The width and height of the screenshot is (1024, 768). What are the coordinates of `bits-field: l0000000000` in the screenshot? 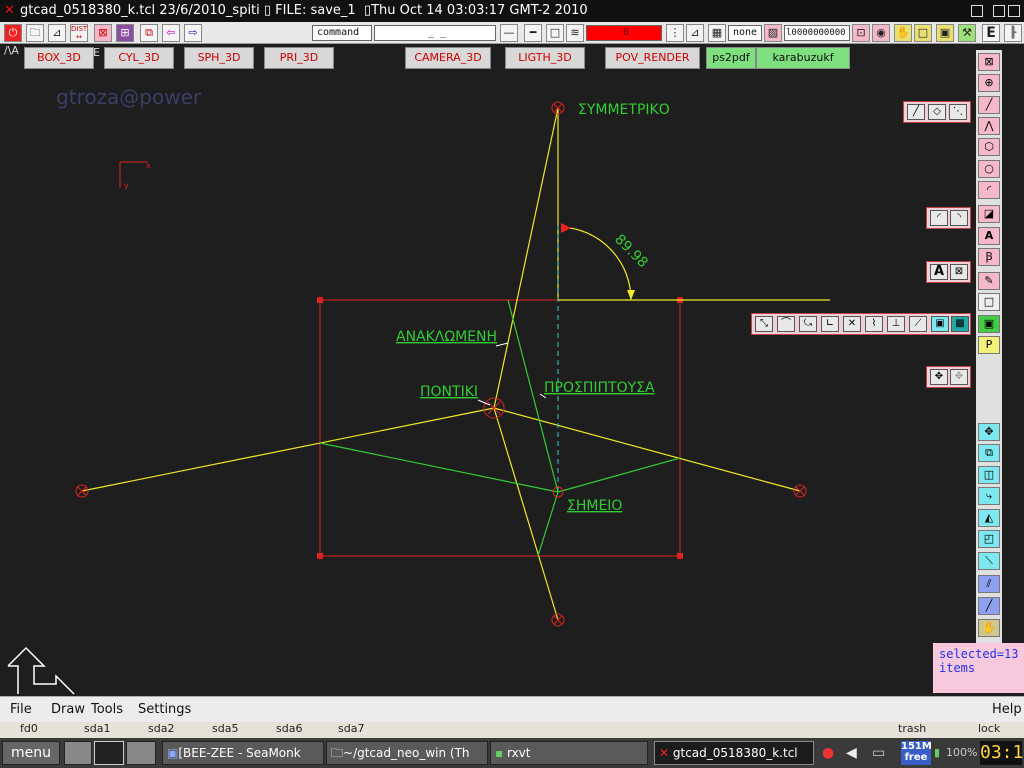 It's located at (817, 33).